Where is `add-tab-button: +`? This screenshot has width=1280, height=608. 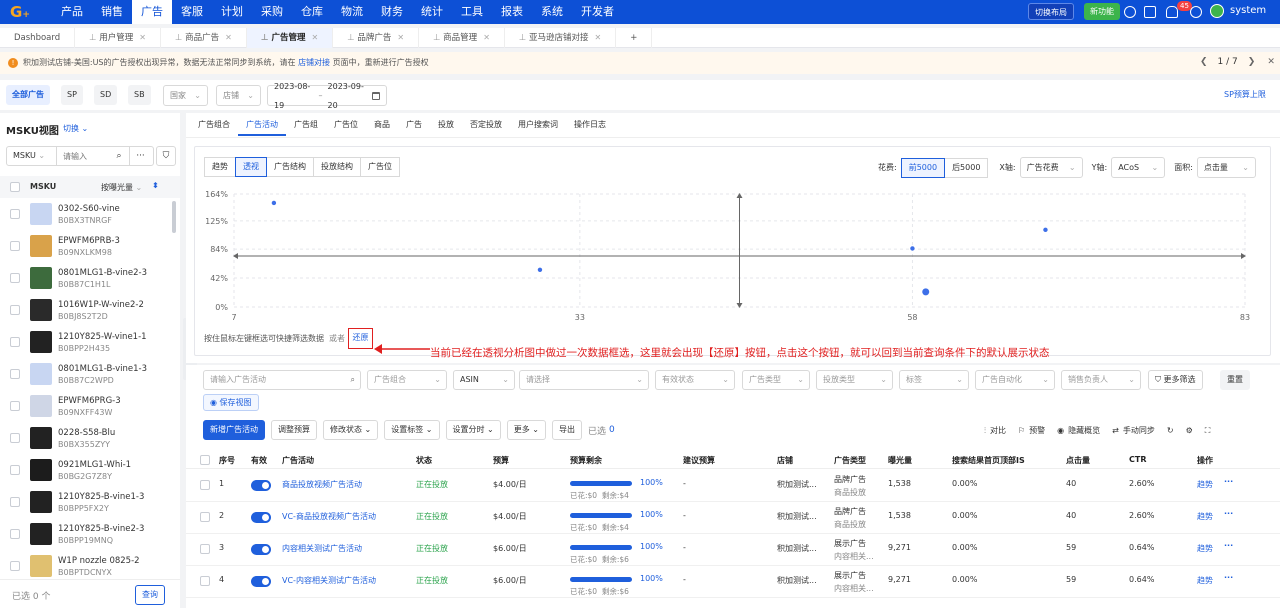
add-tab-button: + is located at coordinates (634, 37).